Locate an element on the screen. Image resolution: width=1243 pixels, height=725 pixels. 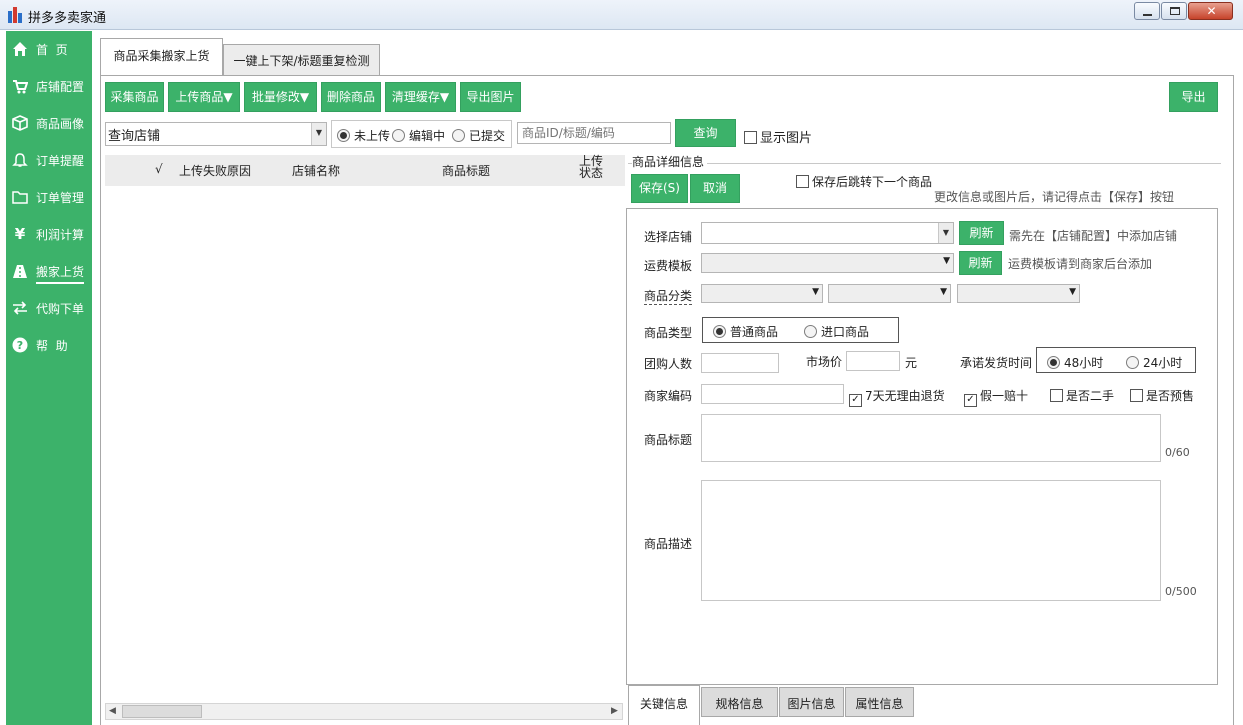
checkbox-label: 7天无理由退货 is located at coordinates (905, 396).